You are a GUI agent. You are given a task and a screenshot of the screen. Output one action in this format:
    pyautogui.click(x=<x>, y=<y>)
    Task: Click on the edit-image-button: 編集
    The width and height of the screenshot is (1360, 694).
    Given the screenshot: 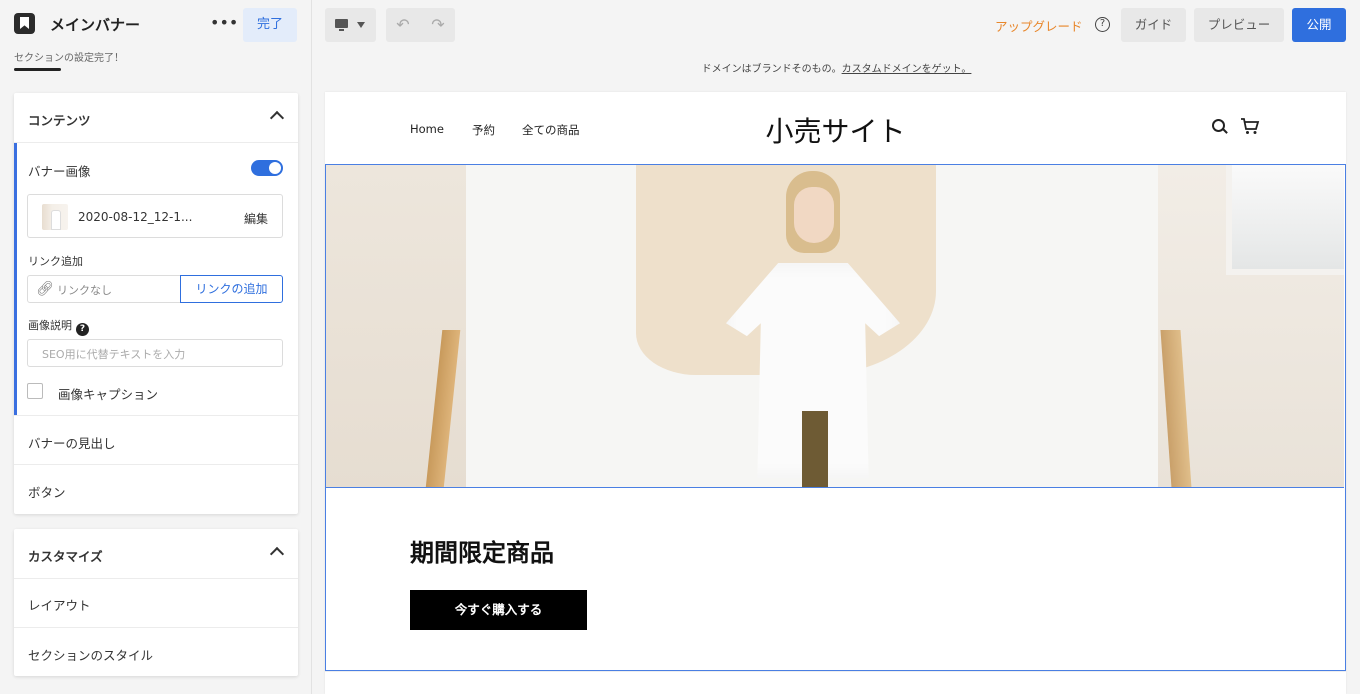 What is the action you would take?
    pyautogui.click(x=256, y=218)
    